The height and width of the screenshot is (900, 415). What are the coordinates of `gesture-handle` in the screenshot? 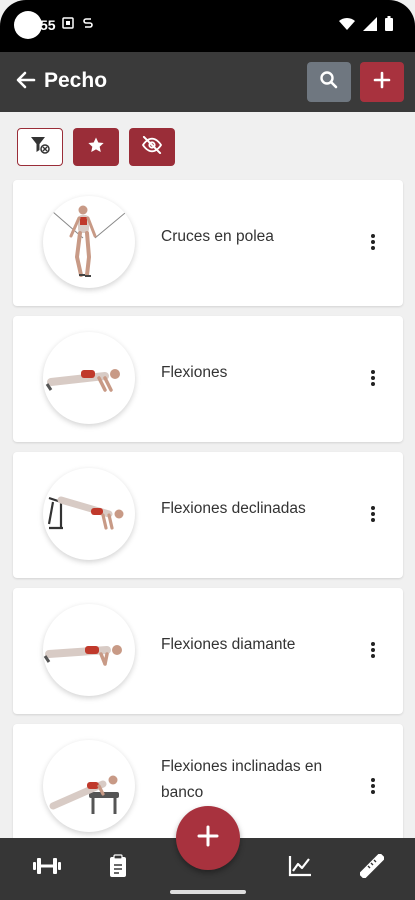 It's located at (208, 892).